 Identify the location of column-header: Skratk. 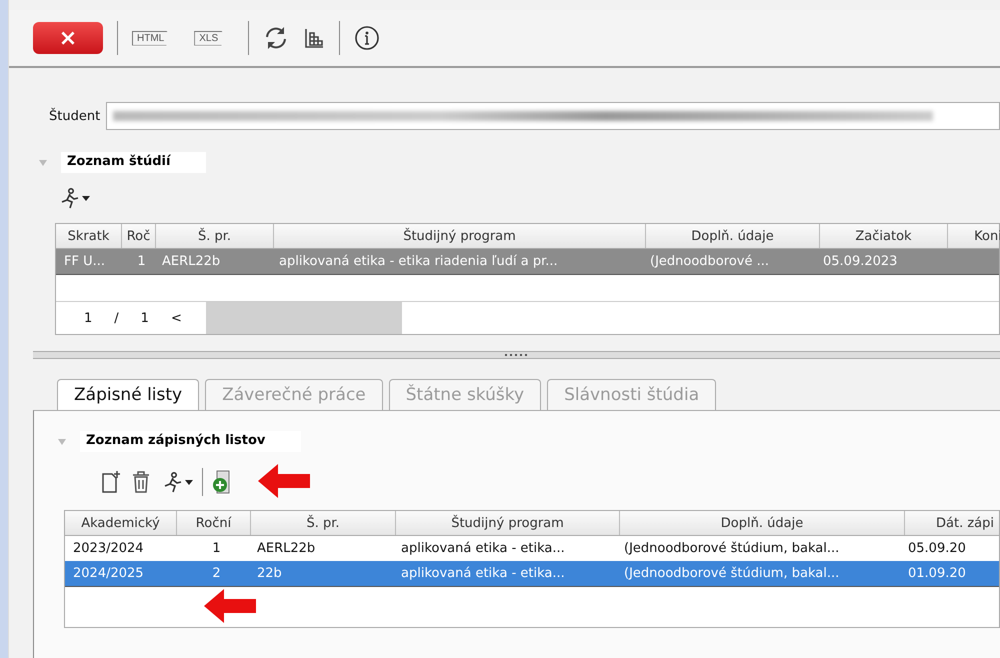
(89, 236).